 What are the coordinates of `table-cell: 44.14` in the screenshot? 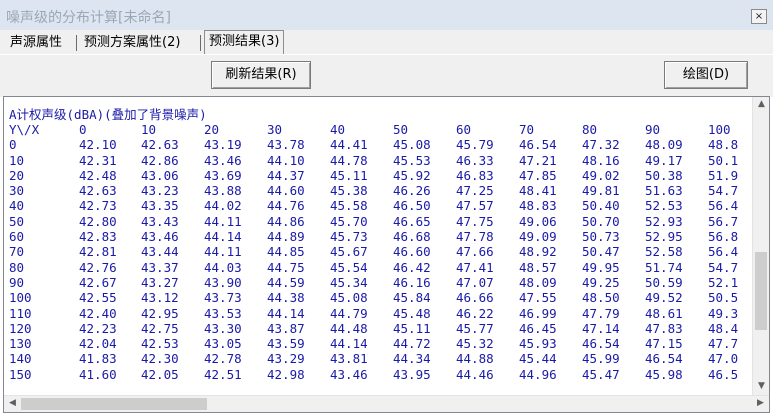 It's located at (286, 313).